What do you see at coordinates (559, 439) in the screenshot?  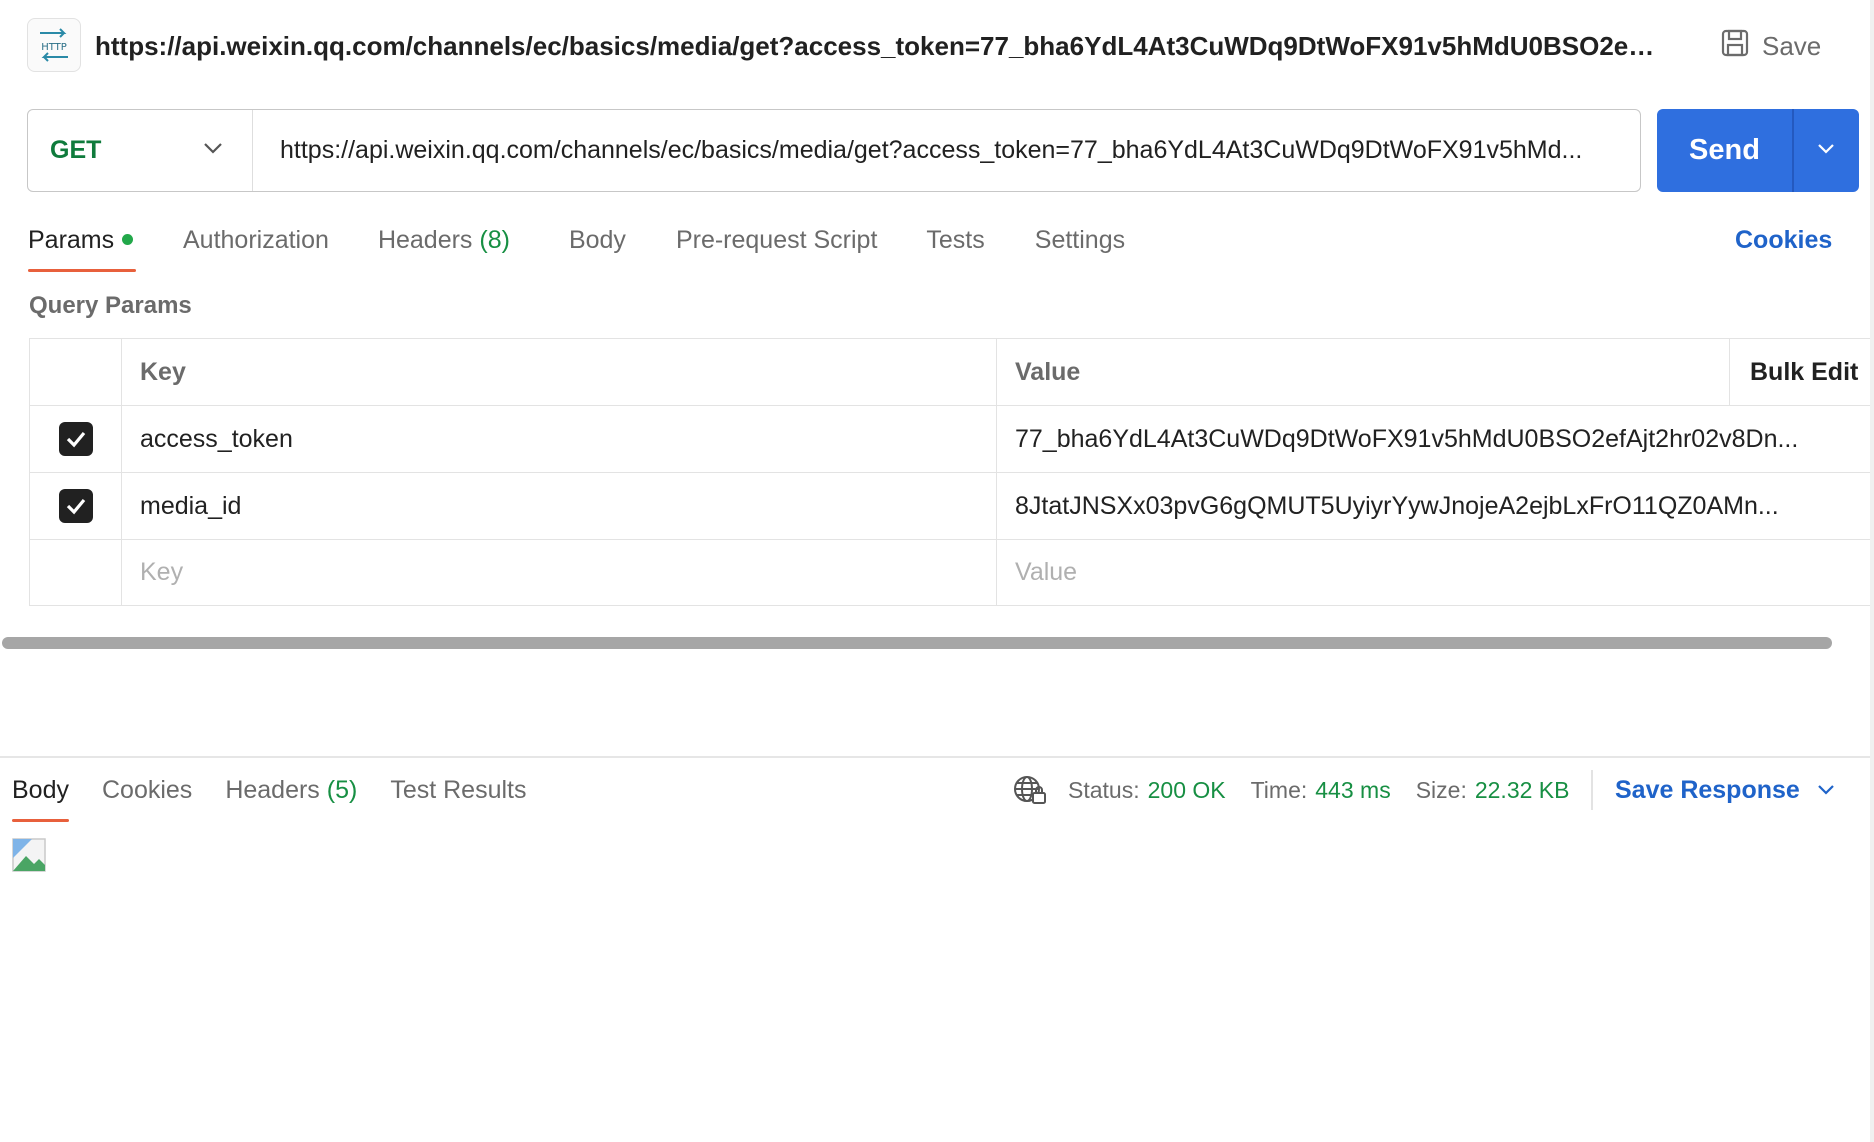 I see `param-key-field: access_token` at bounding box center [559, 439].